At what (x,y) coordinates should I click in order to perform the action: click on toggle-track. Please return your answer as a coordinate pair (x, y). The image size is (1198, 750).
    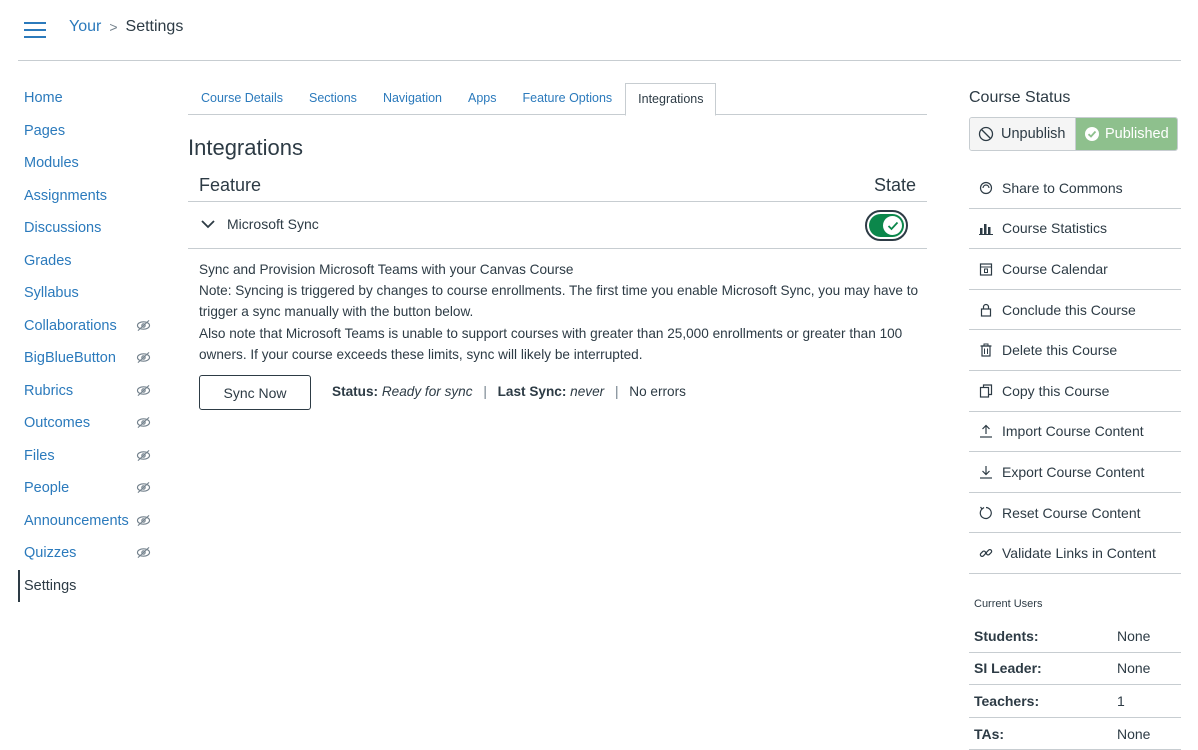
    Looking at the image, I should click on (886, 225).